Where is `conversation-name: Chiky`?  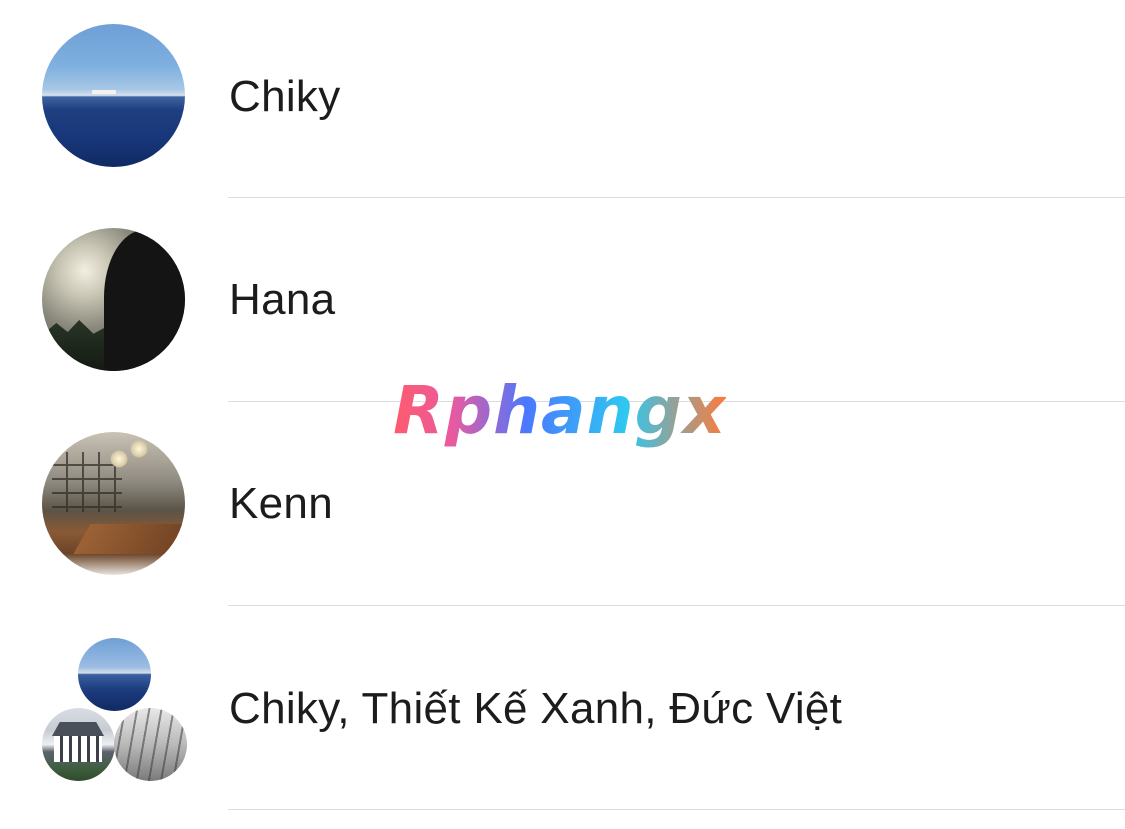
conversation-name: Chiky is located at coordinates (285, 96).